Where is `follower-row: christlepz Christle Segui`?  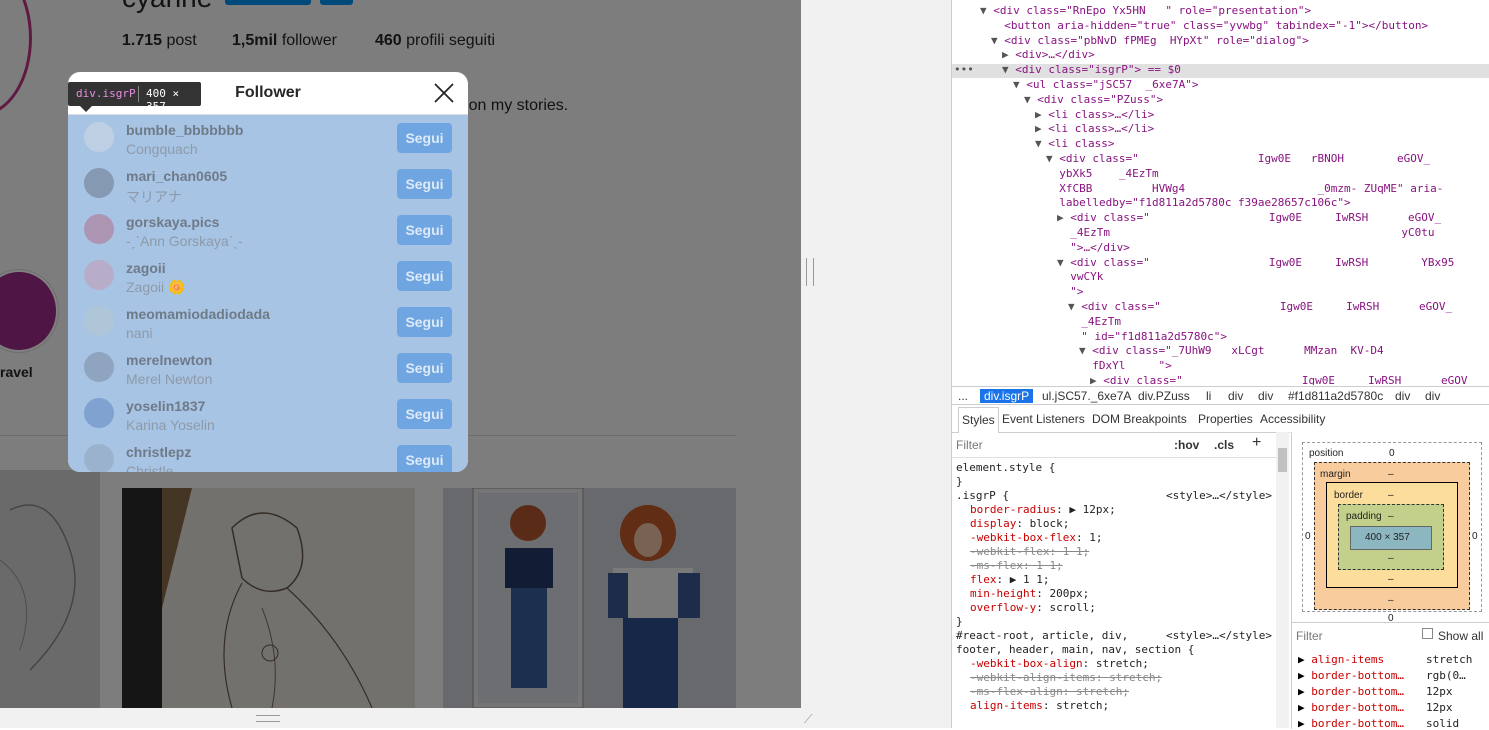 follower-row: christlepz Christle Segui is located at coordinates (268, 454).